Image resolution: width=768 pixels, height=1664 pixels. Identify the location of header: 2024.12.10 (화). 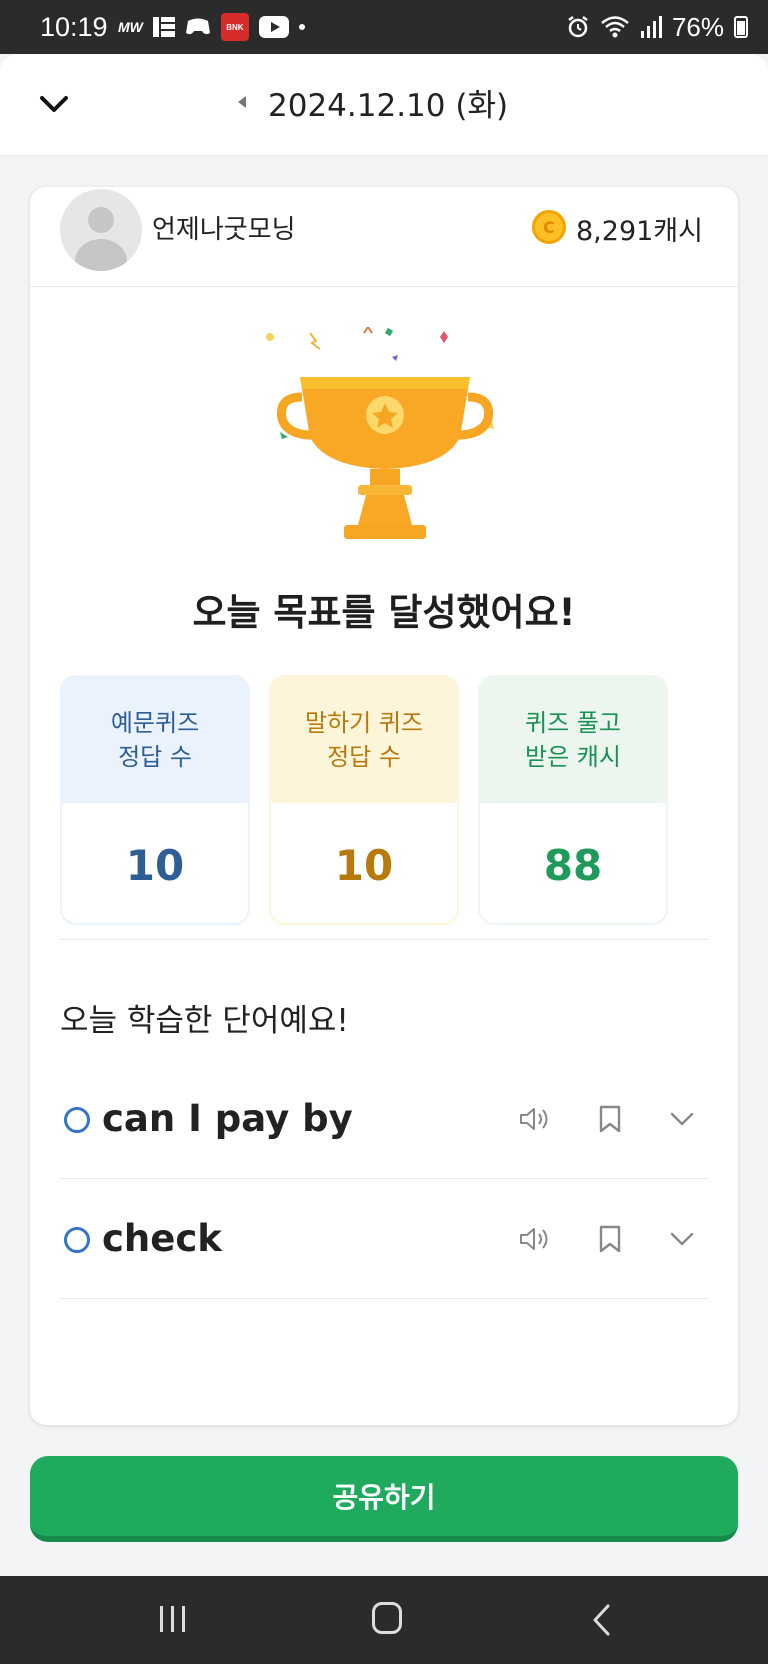
(384, 105).